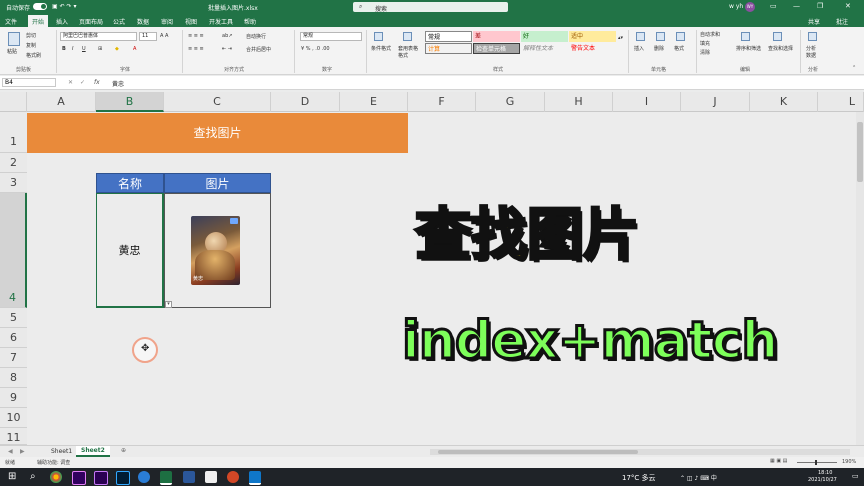  Describe the element at coordinates (748, 48) in the screenshot. I see `sort-filter-button: 排序和筛选` at that location.